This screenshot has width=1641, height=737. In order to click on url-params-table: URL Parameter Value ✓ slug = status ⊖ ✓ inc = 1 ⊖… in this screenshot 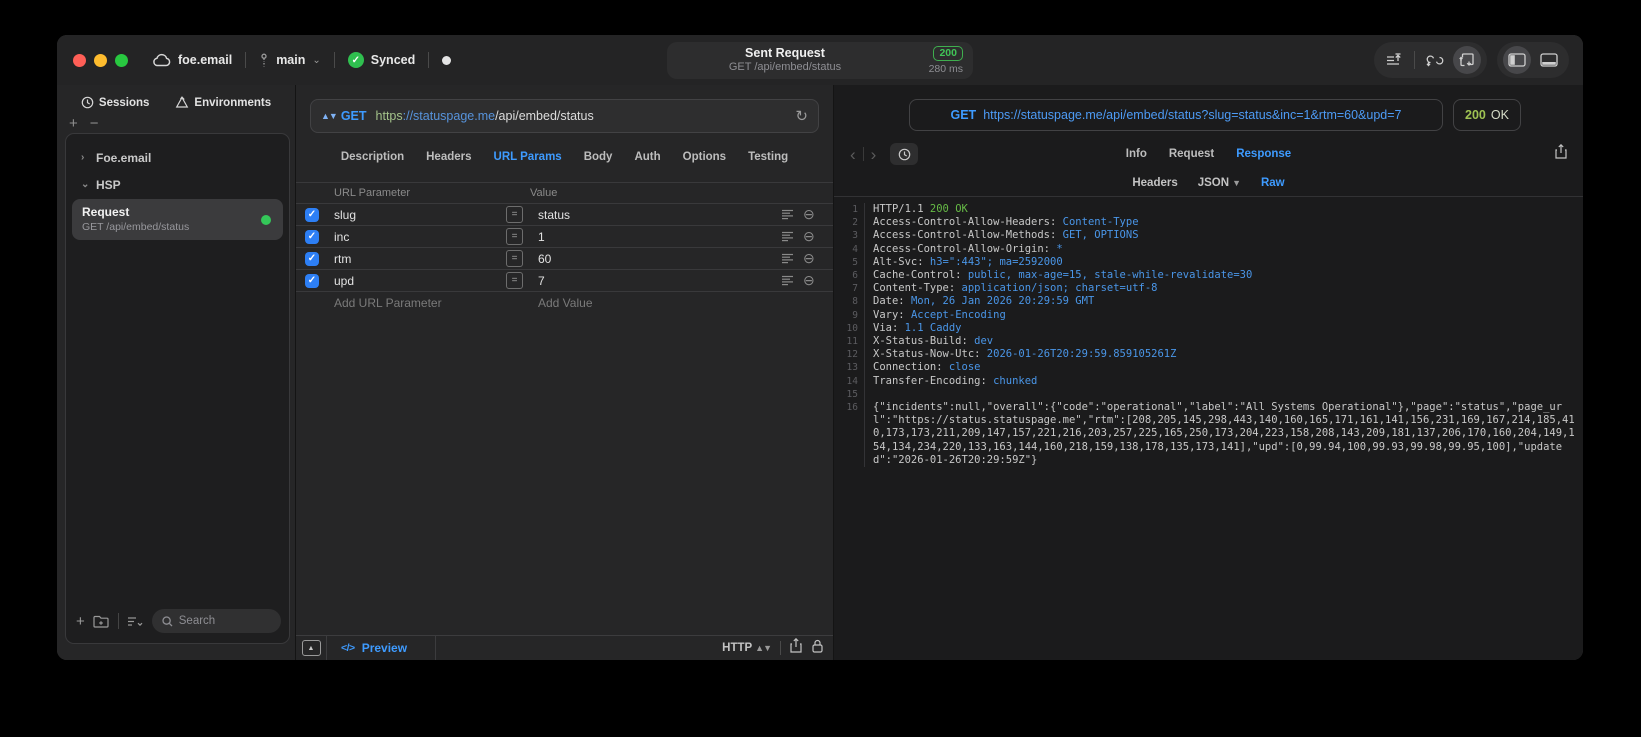, I will do `click(564, 248)`.